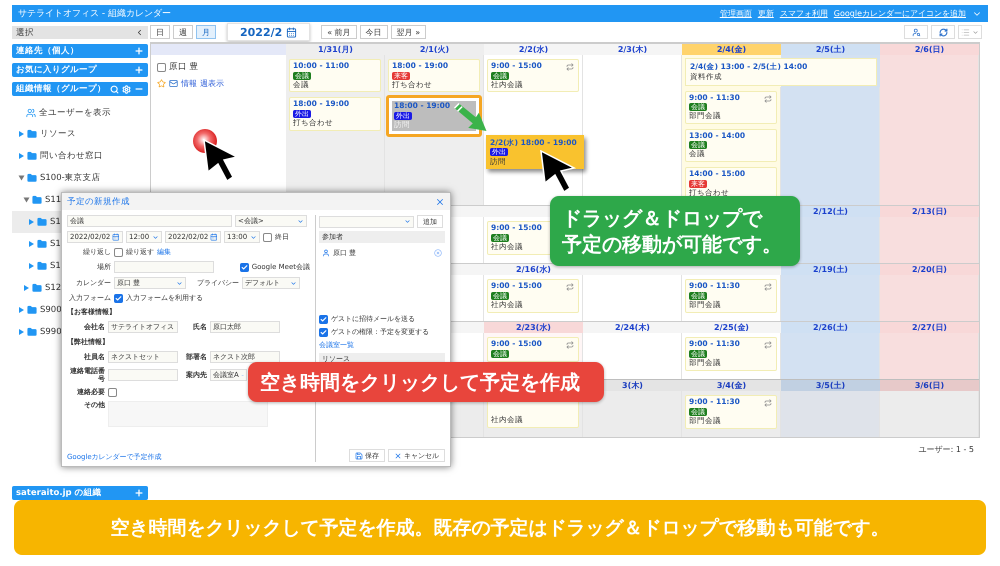  What do you see at coordinates (929, 328) in the screenshot?
I see `day-header: 2/27(日)` at bounding box center [929, 328].